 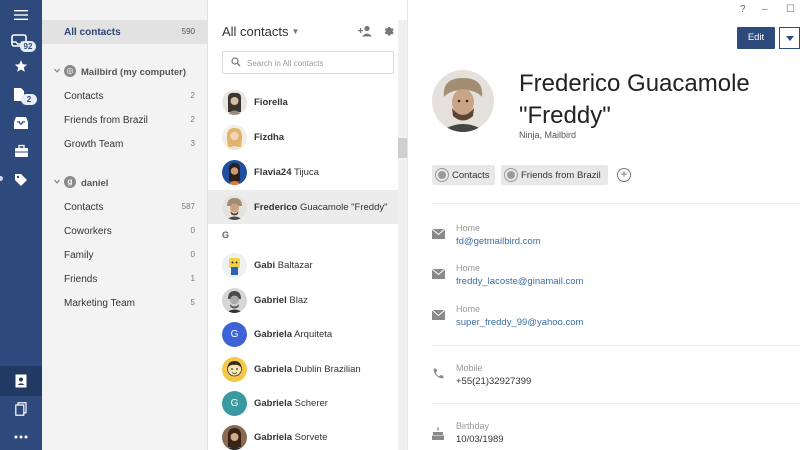 I want to click on list-filter-dropdown: All contacts ▼, so click(x=260, y=31).